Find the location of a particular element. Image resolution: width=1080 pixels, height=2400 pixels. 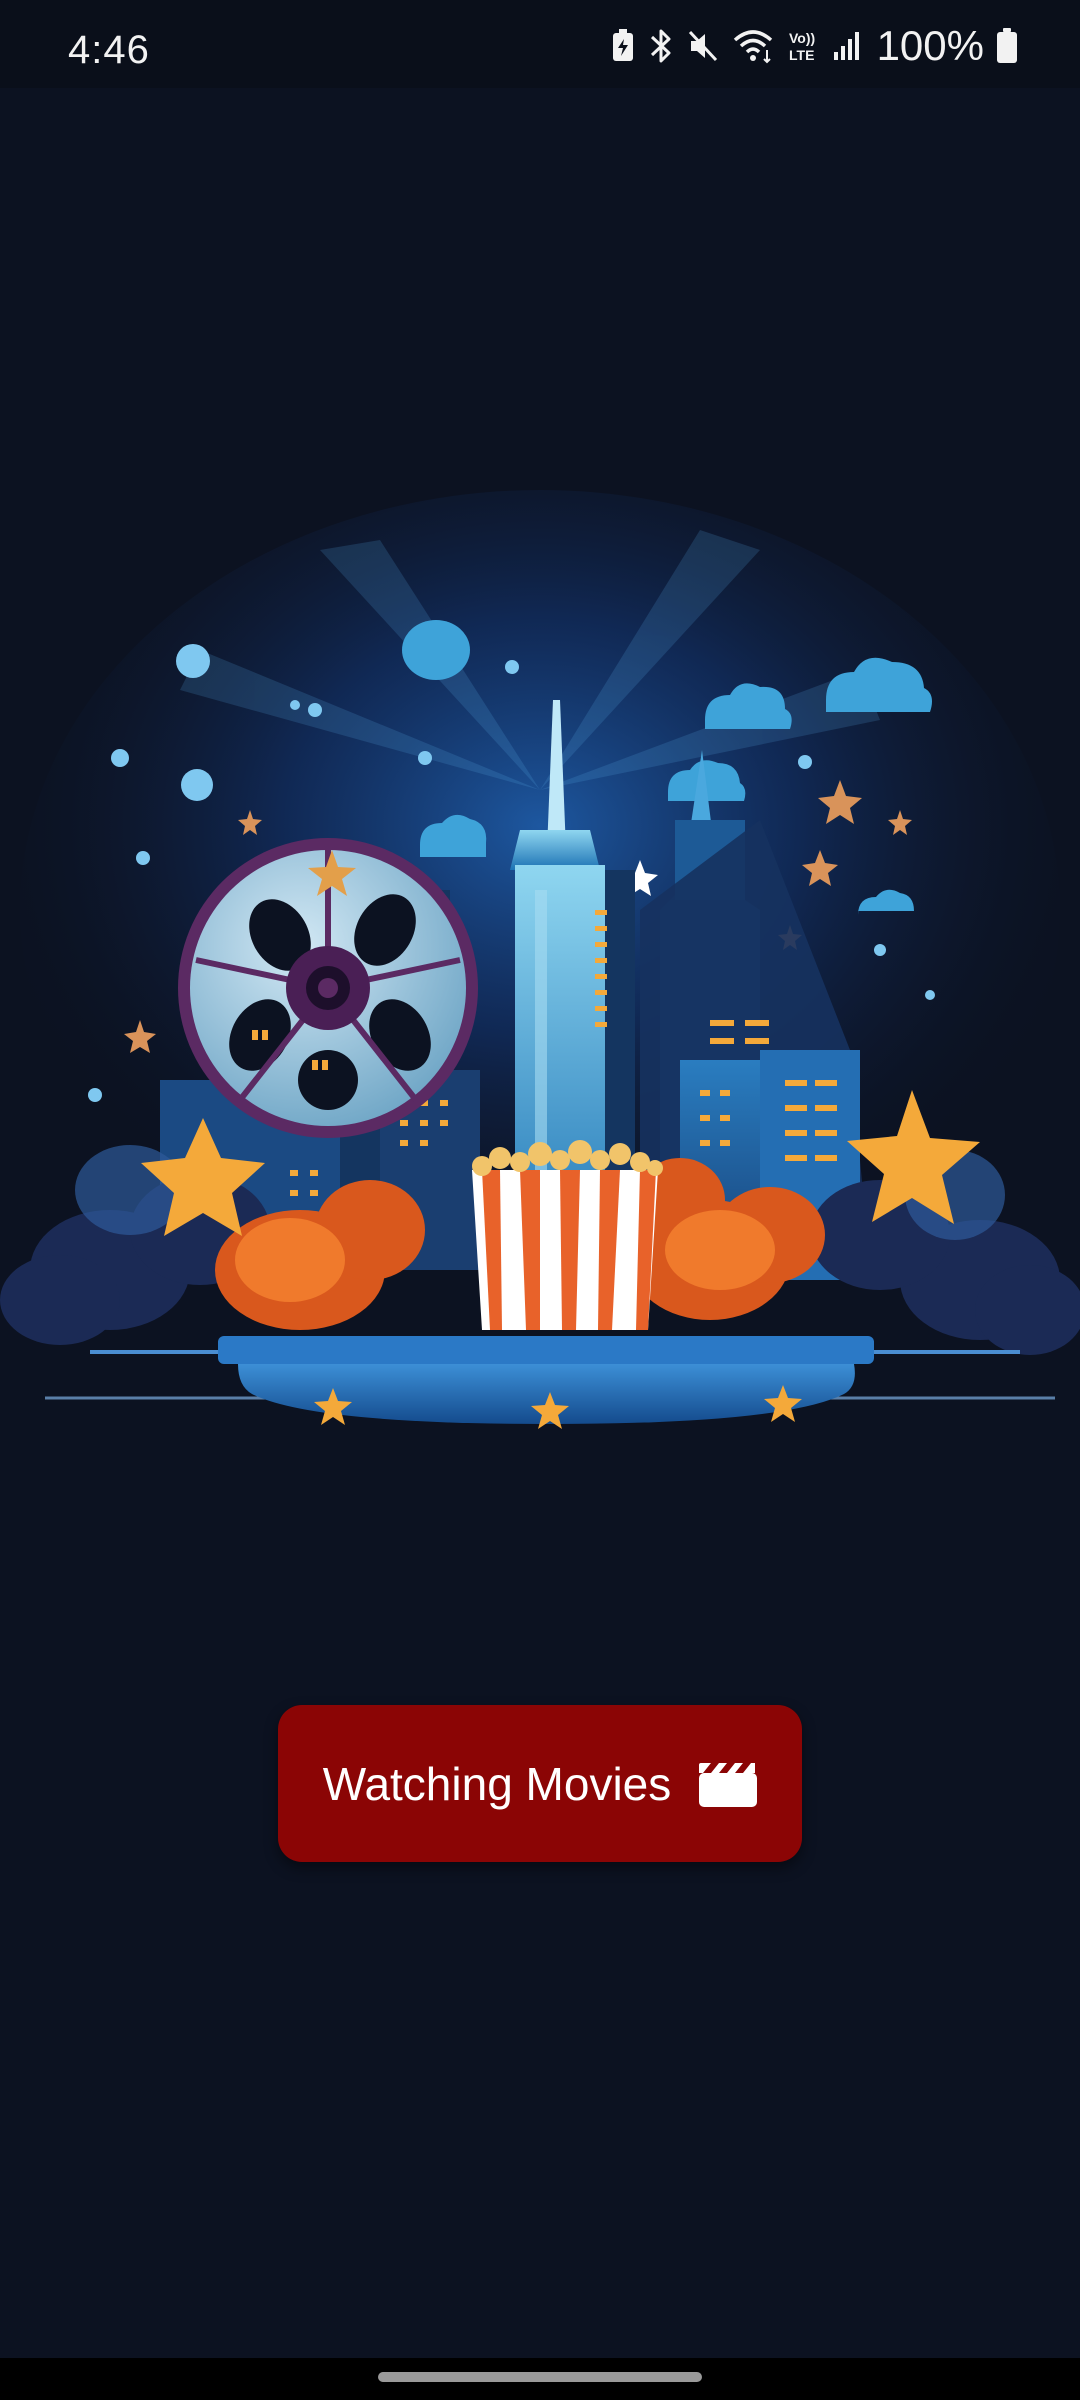

battery-saver-icon is located at coordinates (623, 46).